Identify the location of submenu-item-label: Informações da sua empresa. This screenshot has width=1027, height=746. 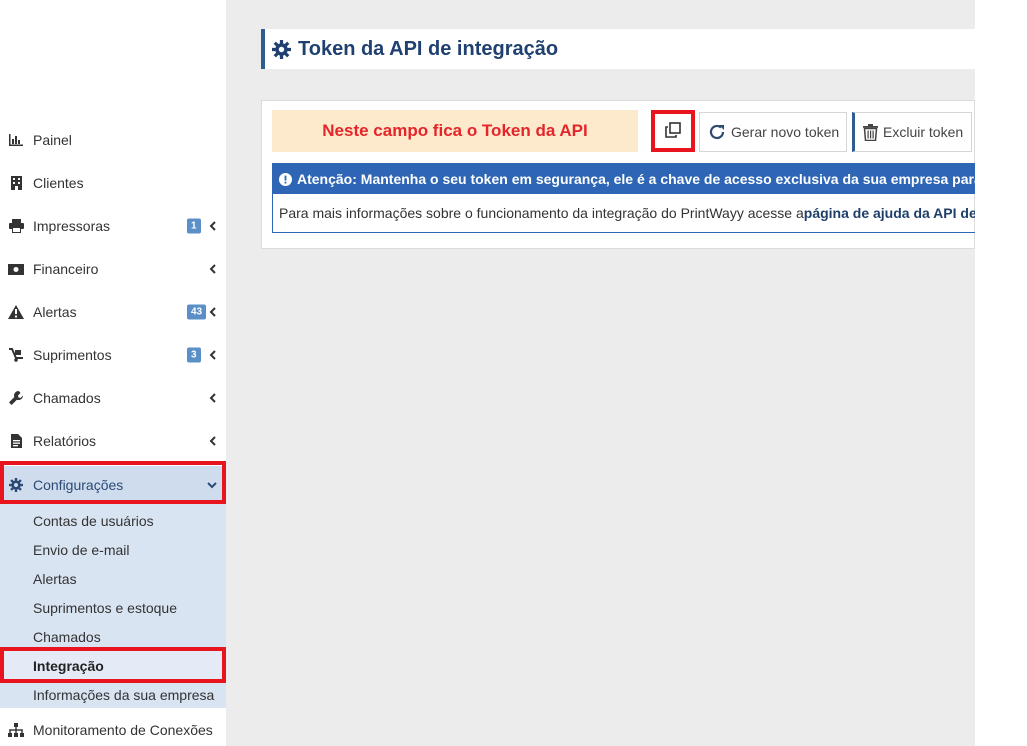
(124, 694).